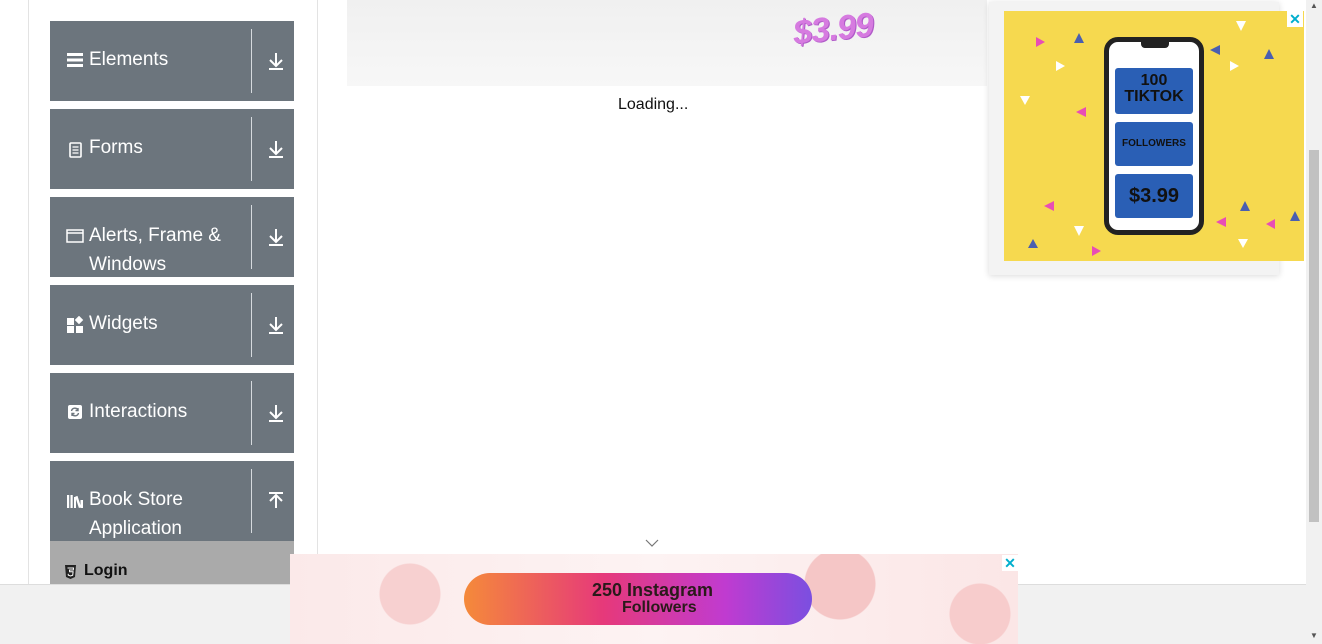 The width and height of the screenshot is (1322, 644). Describe the element at coordinates (1314, 336) in the screenshot. I see `scrollbar-thumb` at that location.